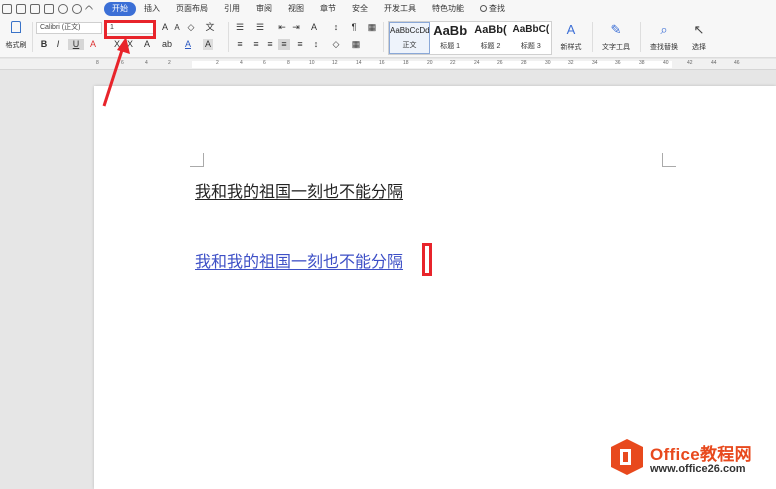 Image resolution: width=776 pixels, height=489 pixels. Describe the element at coordinates (232, 9) in the screenshot. I see `tab-references: 引用` at that location.